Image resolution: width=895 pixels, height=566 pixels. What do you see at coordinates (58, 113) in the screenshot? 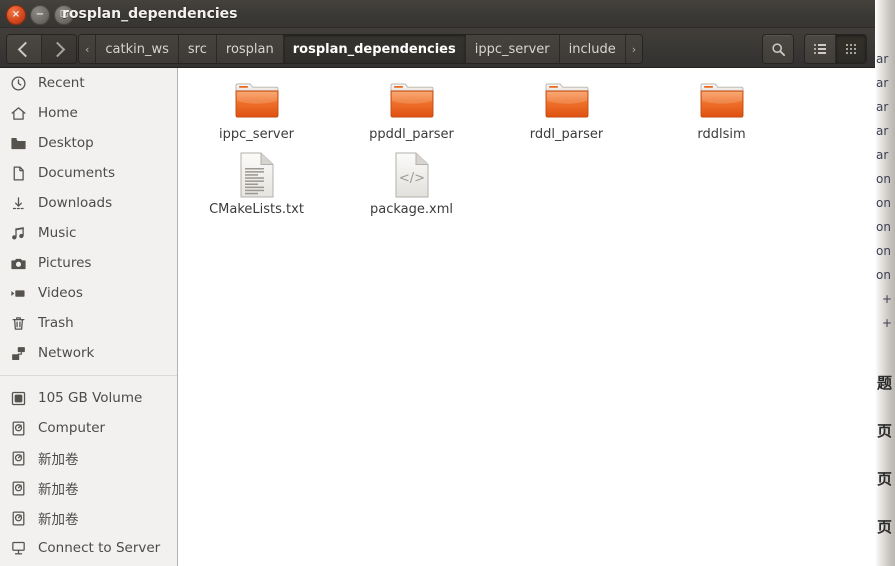
I see `sidebar-item-label: Home` at bounding box center [58, 113].